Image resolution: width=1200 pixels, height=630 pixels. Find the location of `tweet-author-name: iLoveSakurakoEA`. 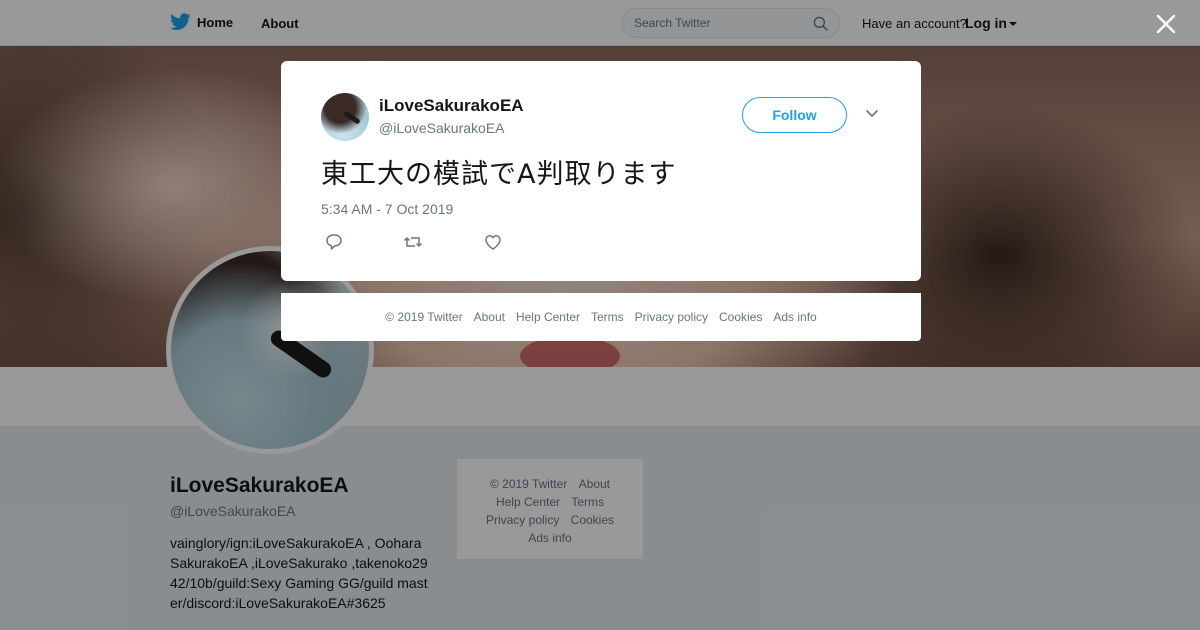

tweet-author-name: iLoveSakurakoEA is located at coordinates (451, 106).